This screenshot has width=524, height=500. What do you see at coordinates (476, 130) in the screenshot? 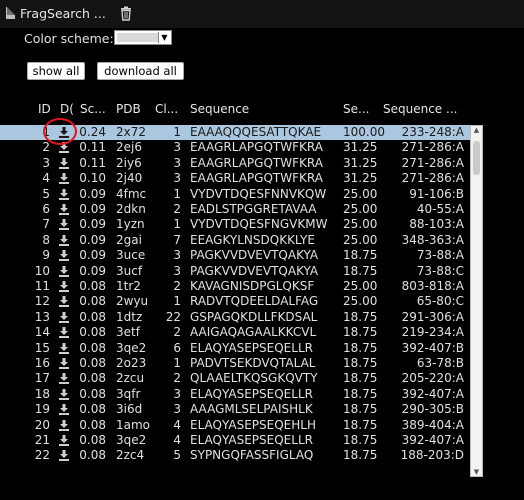
I see `scroll-up-icon: ▲` at bounding box center [476, 130].